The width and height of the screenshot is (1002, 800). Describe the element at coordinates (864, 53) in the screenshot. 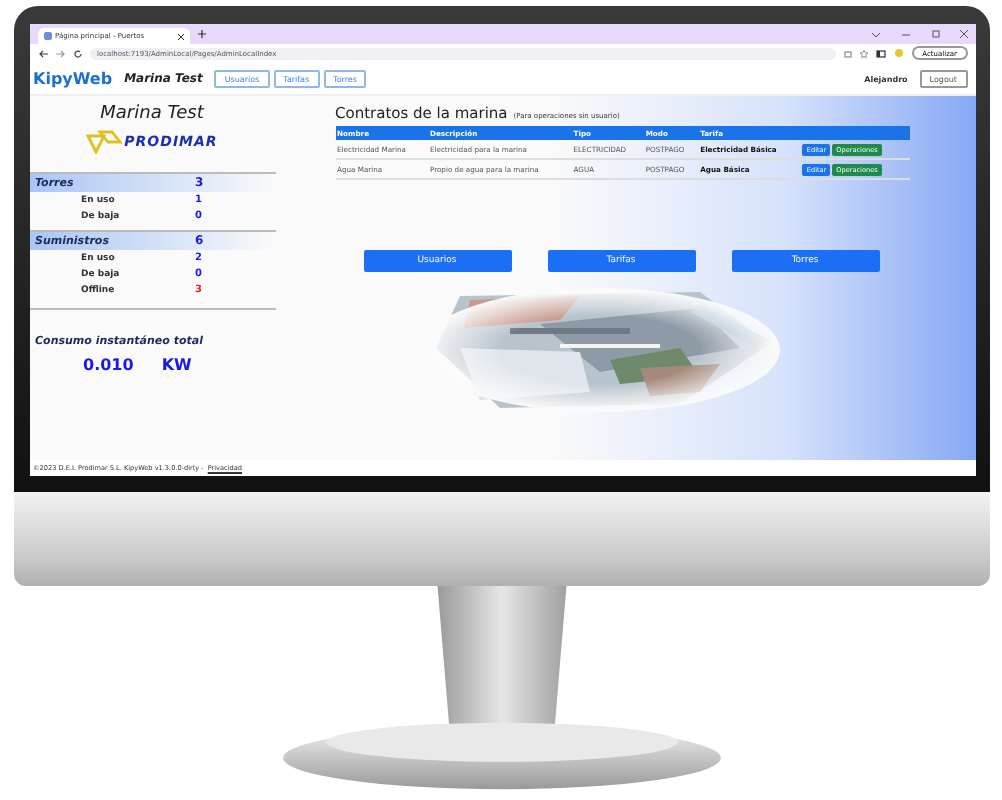

I see `star-icon` at that location.